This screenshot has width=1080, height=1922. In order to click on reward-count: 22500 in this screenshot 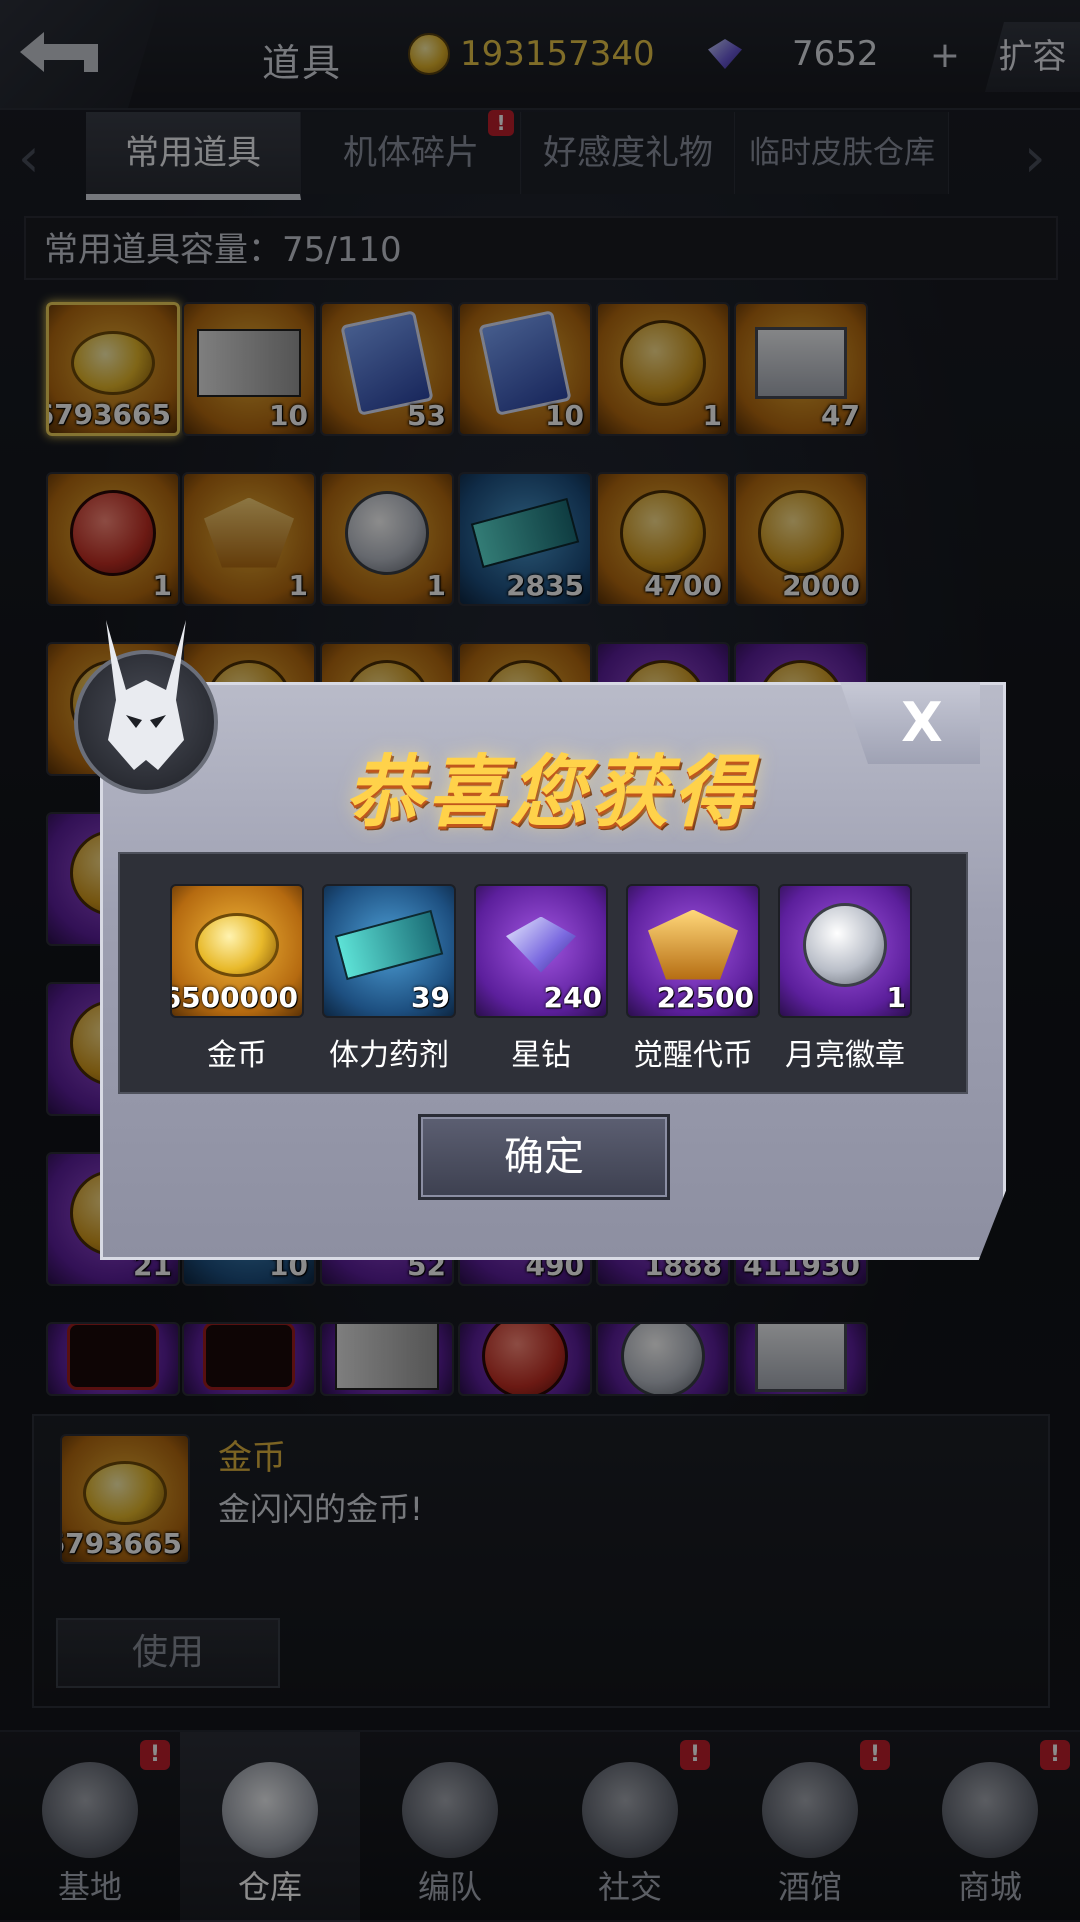, I will do `click(705, 997)`.